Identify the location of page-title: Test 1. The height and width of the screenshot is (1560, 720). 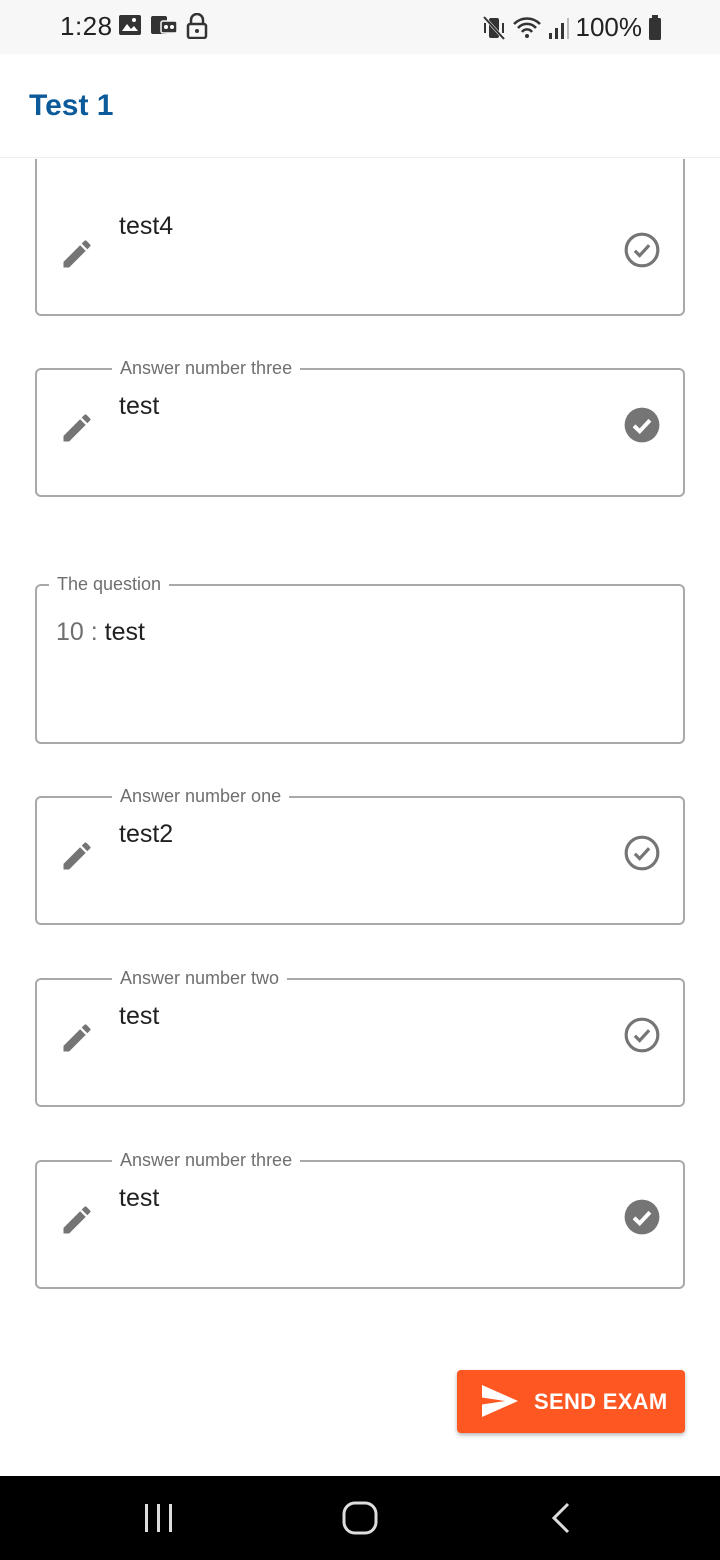
(71, 105).